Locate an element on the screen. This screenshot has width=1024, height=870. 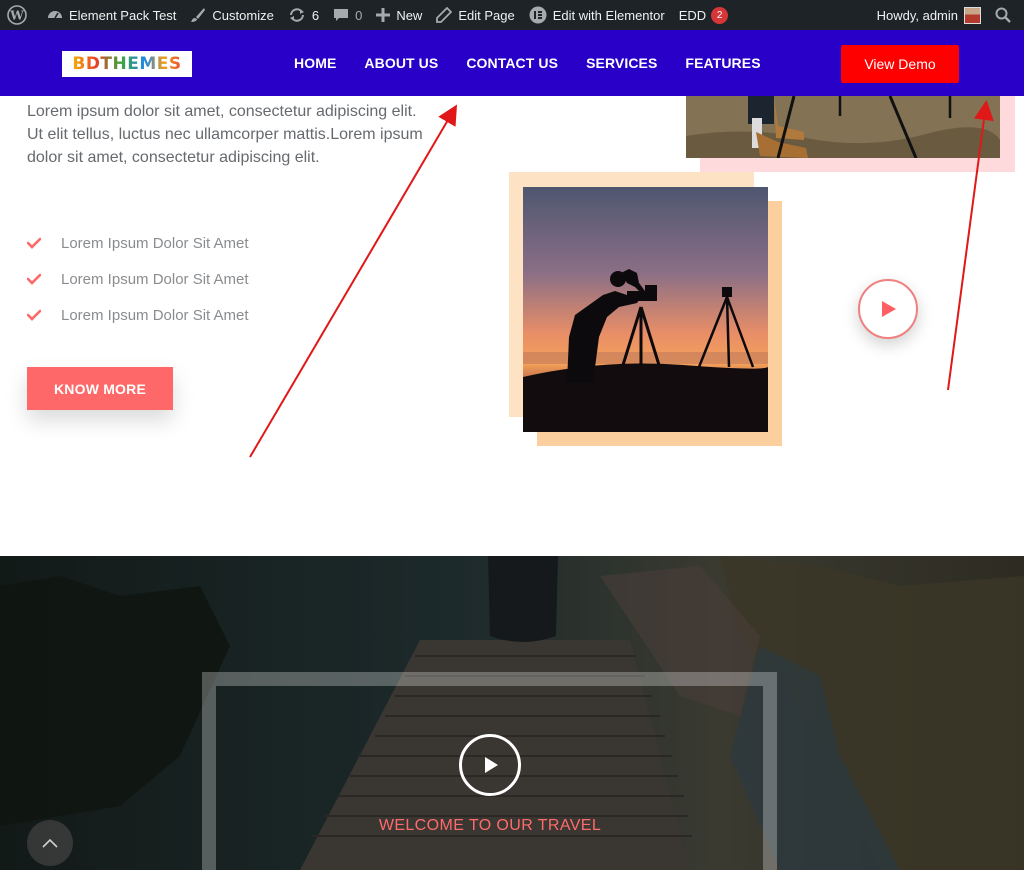
customize-label: Customize is located at coordinates (243, 15).